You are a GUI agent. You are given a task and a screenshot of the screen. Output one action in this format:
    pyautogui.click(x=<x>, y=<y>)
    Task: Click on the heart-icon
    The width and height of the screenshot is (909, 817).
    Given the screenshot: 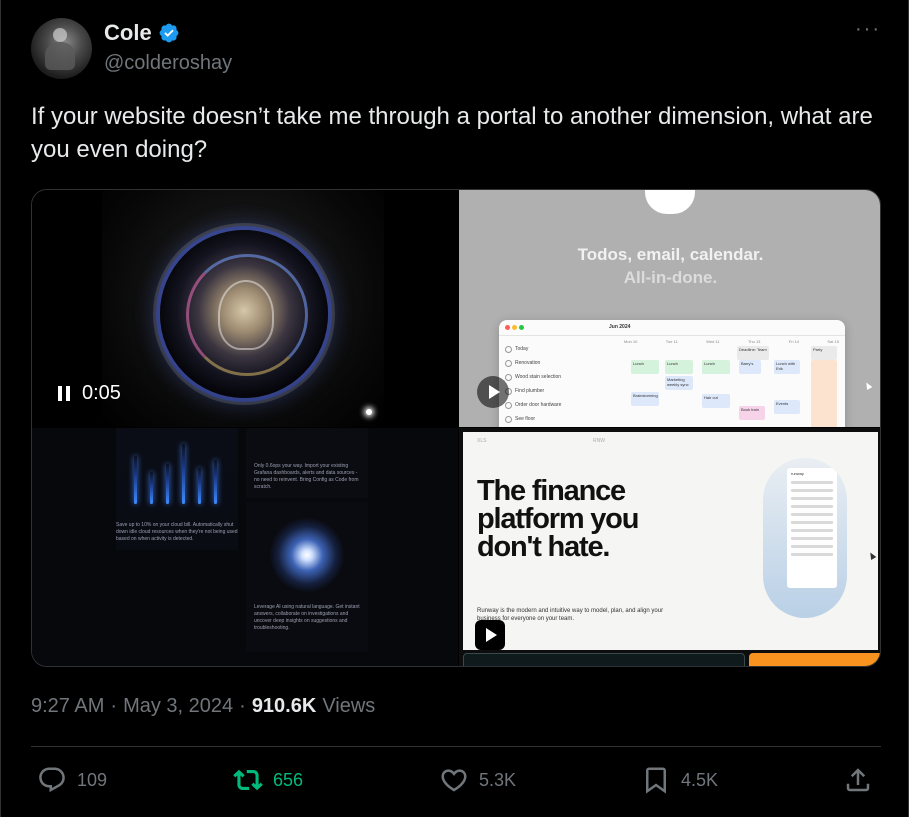 What is the action you would take?
    pyautogui.click(x=454, y=780)
    